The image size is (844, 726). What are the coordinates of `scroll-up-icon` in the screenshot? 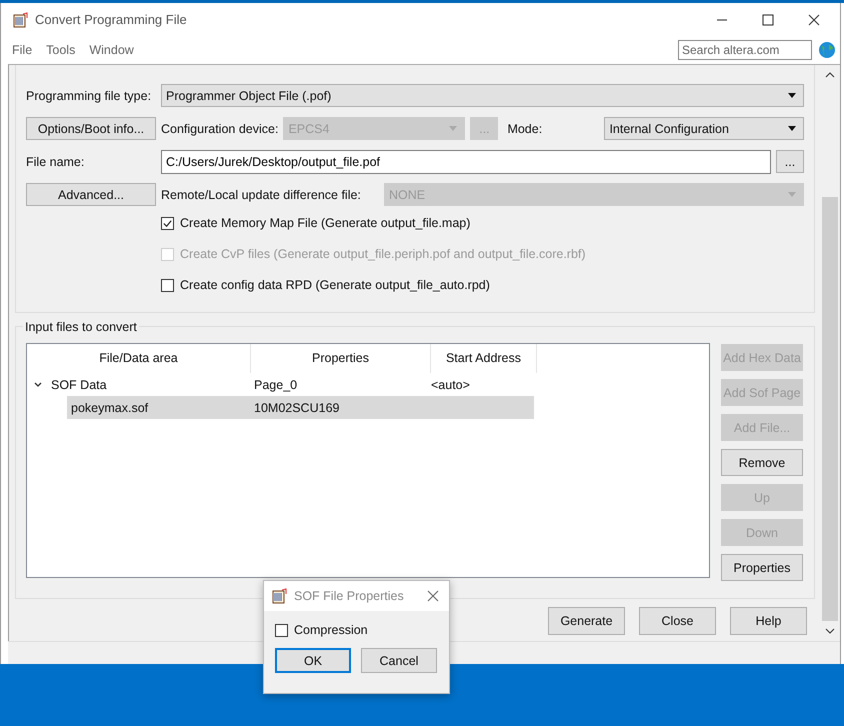 It's located at (830, 75).